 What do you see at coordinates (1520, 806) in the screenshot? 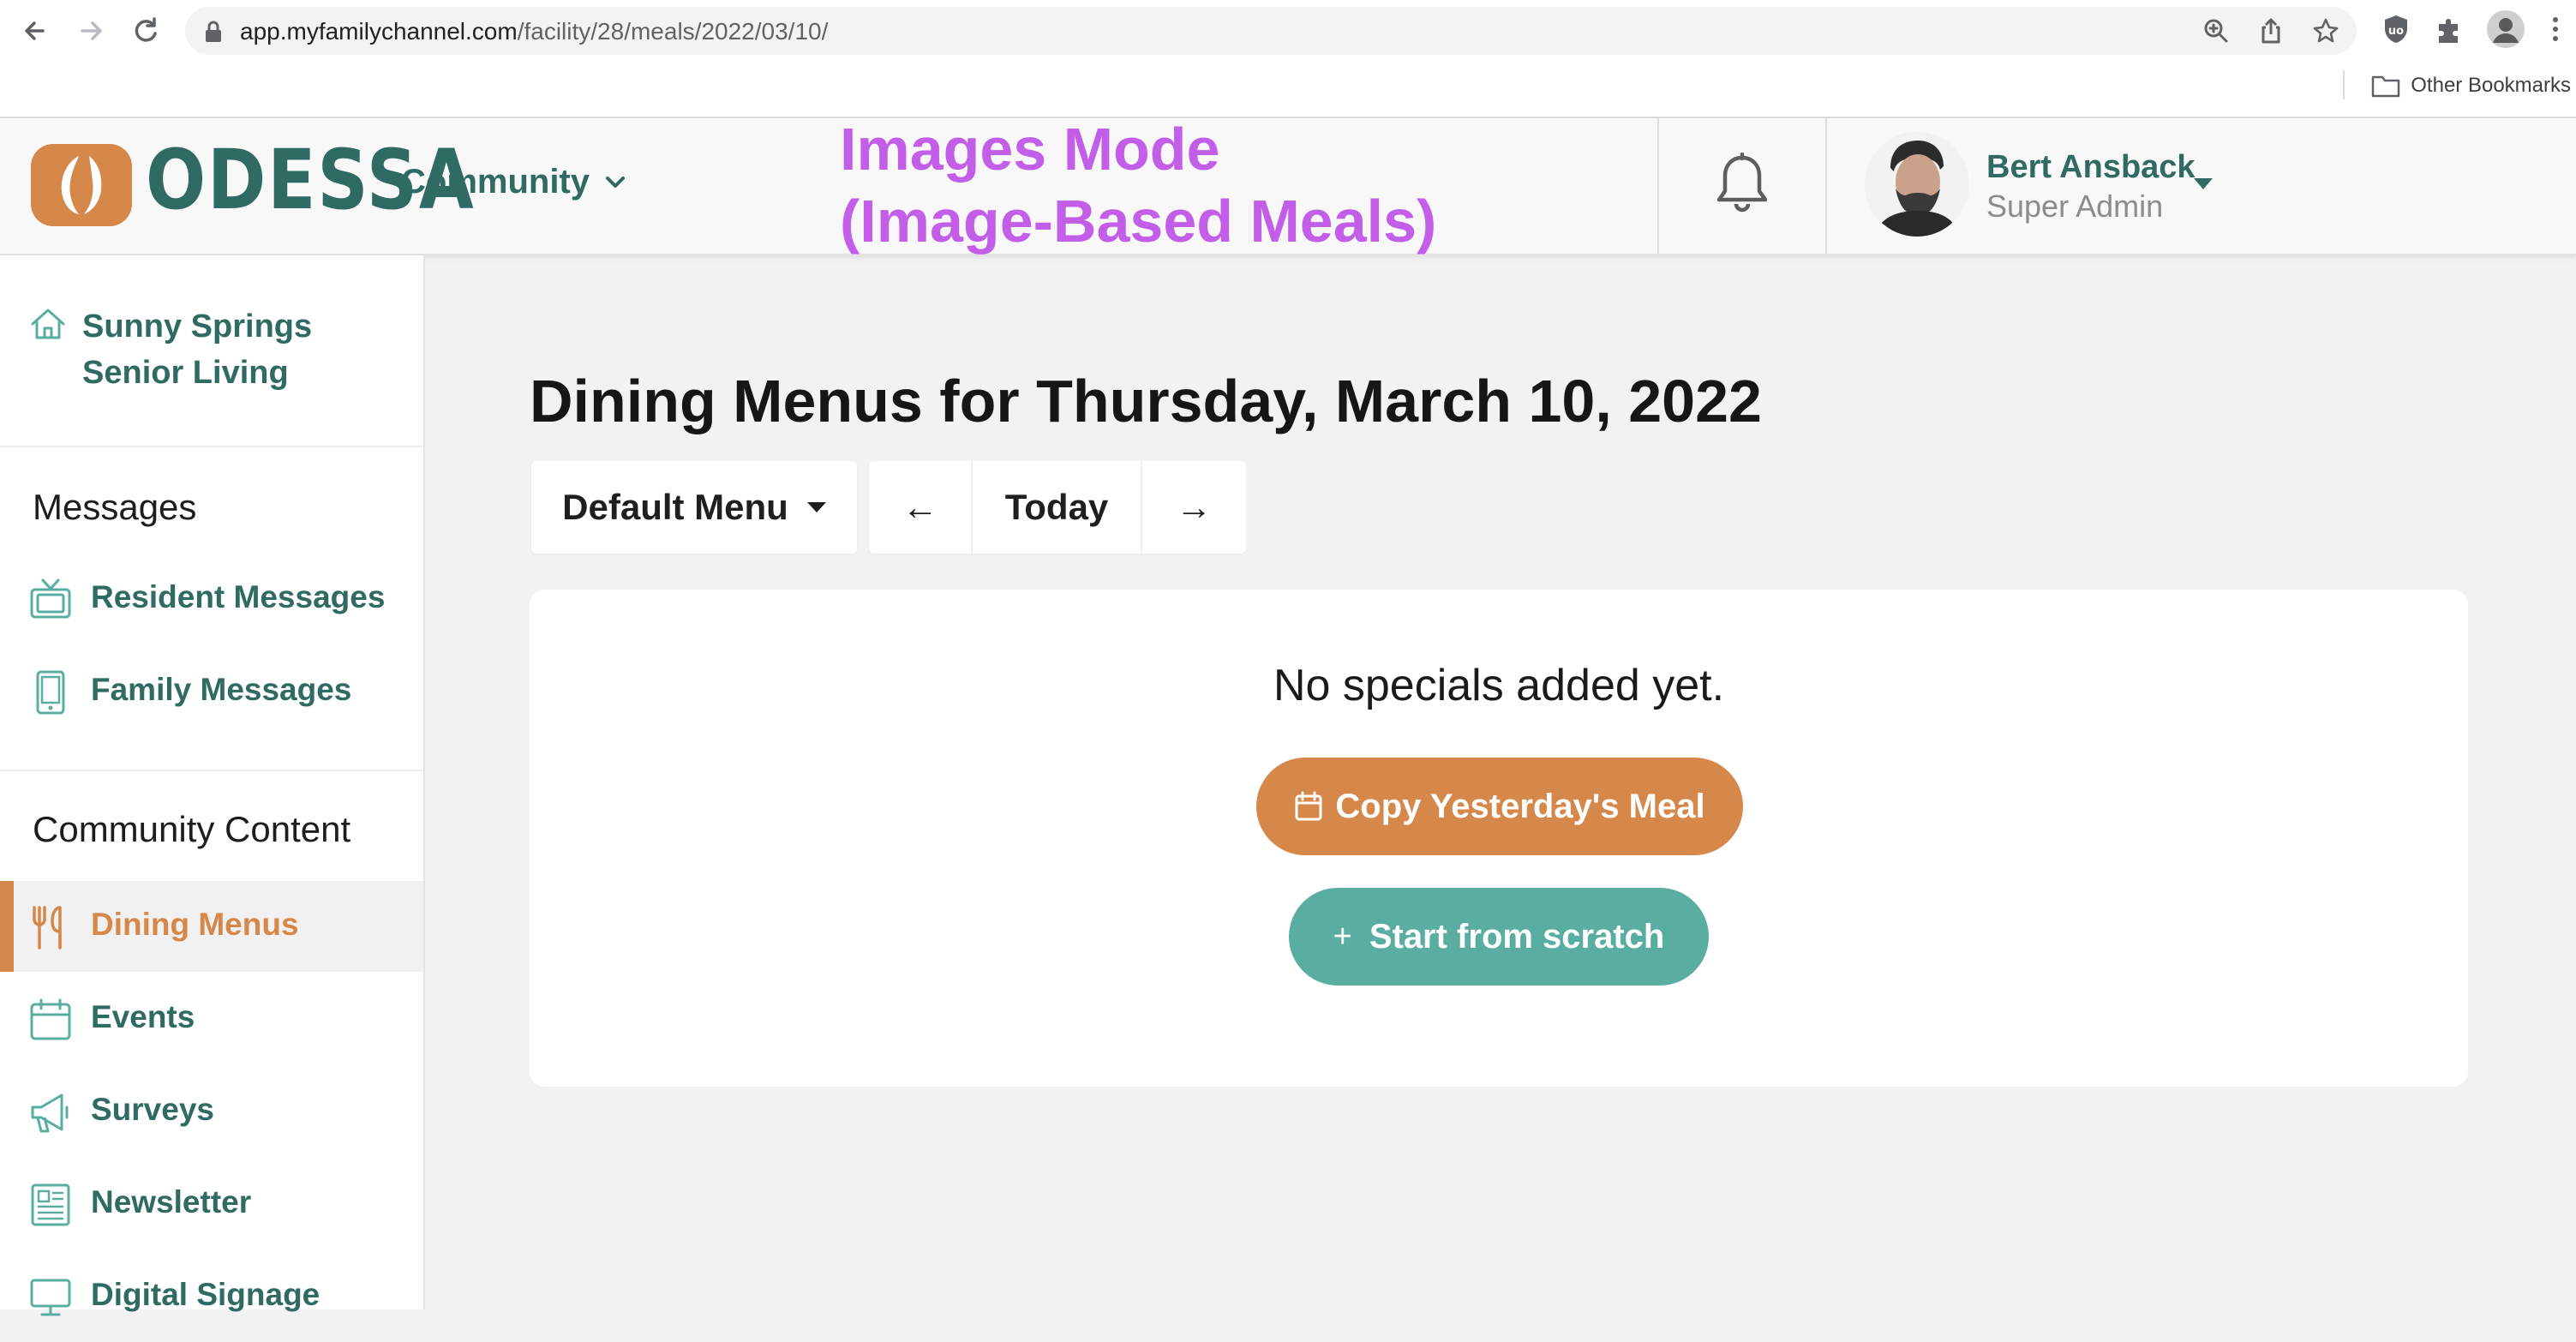
I see `copy-yesterdays-meal-label: Copy Yesterday's Meal` at bounding box center [1520, 806].